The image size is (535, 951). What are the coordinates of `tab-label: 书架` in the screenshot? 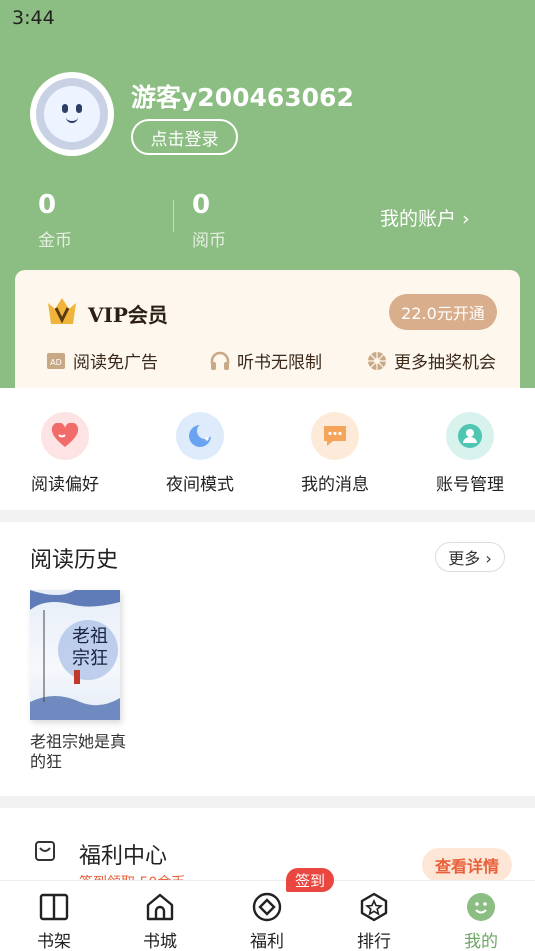 It's located at (54, 941).